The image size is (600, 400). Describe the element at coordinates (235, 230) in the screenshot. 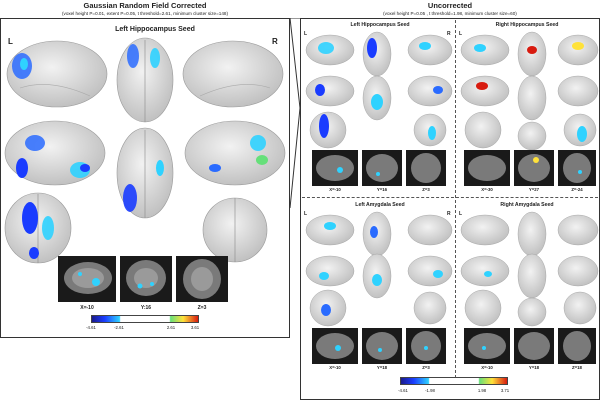

I see `brain-anterior-view` at that location.